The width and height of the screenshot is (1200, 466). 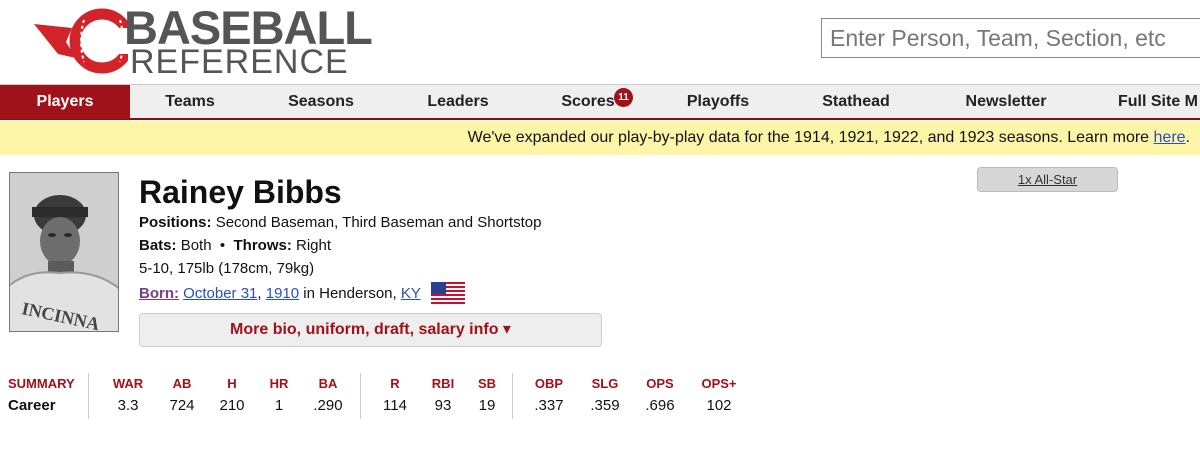 I want to click on stat-header-r: R, so click(x=395, y=383).